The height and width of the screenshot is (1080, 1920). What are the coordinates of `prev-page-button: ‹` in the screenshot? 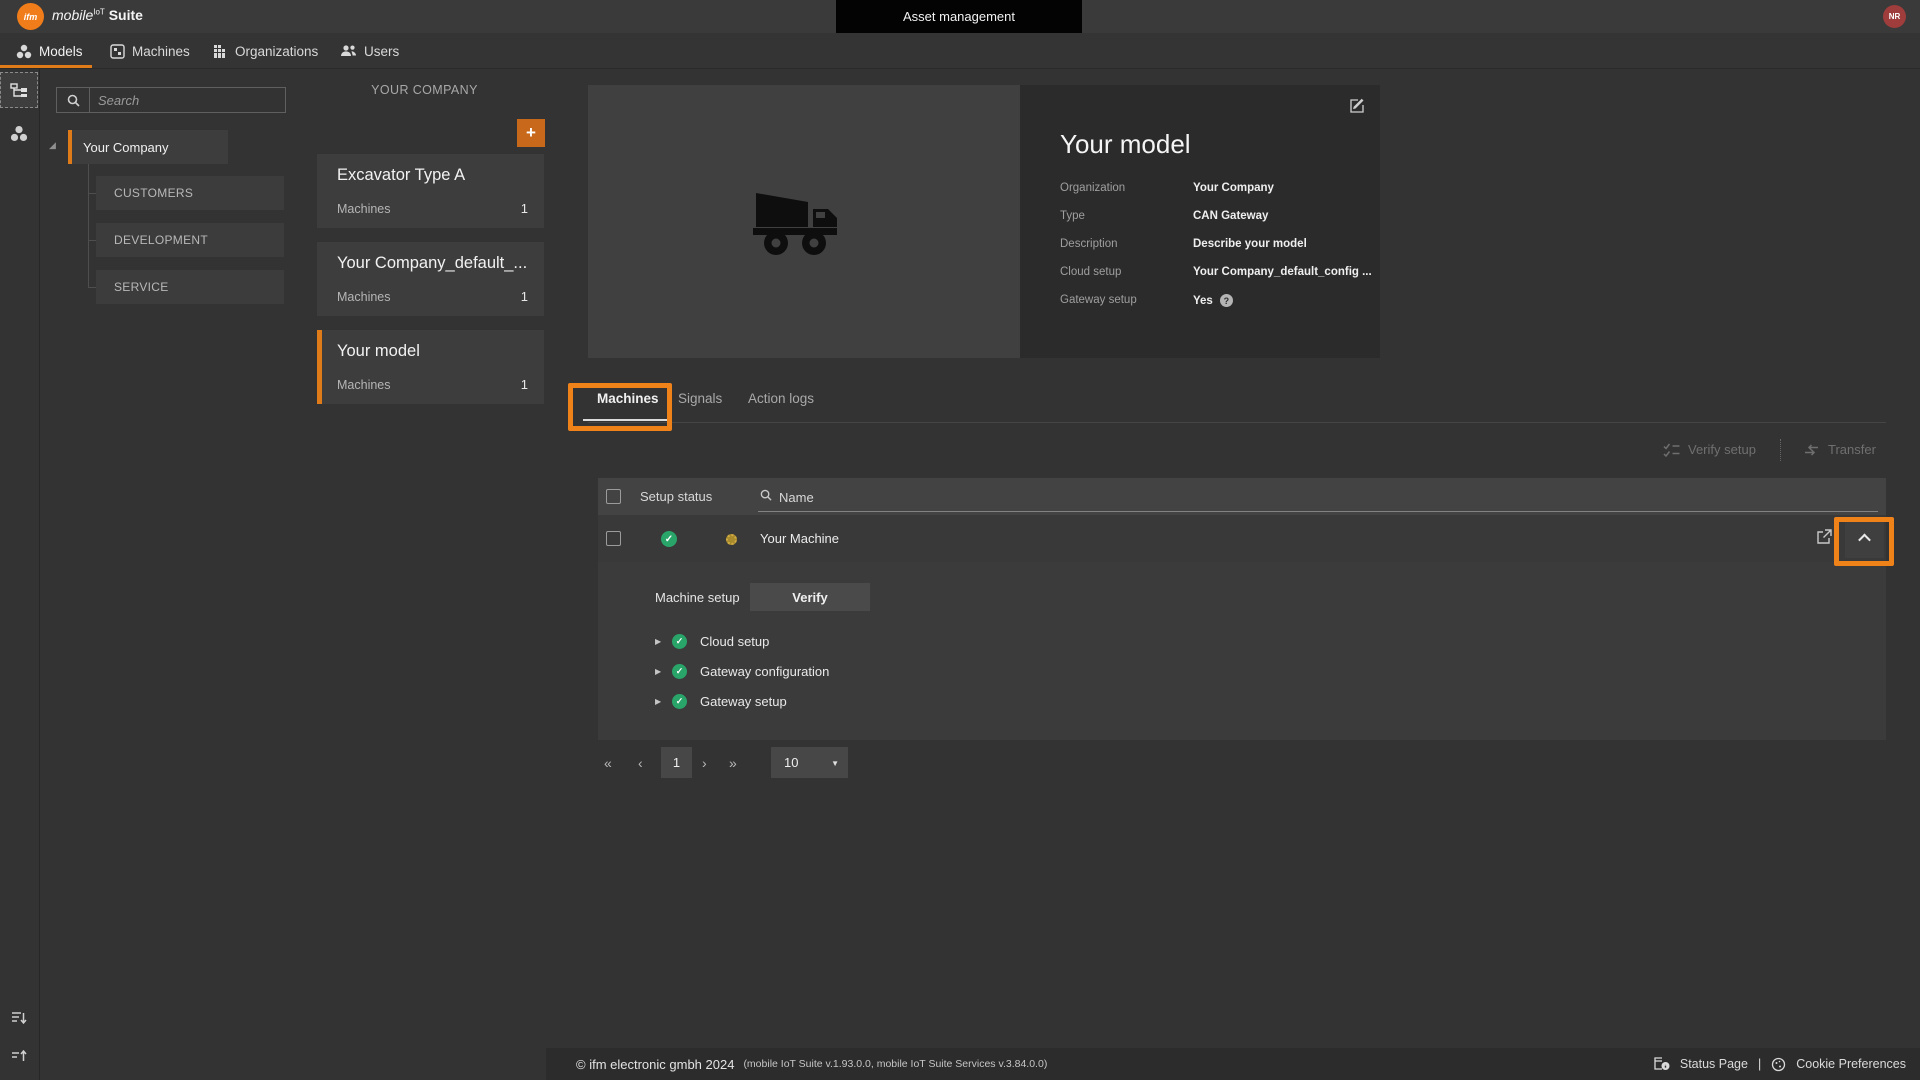 It's located at (640, 762).